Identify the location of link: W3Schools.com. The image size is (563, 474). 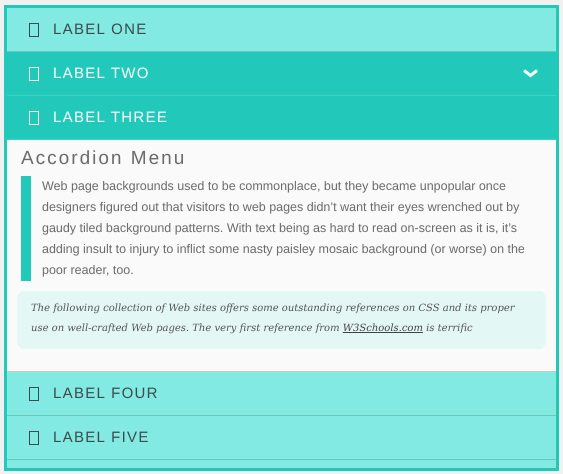
(382, 328).